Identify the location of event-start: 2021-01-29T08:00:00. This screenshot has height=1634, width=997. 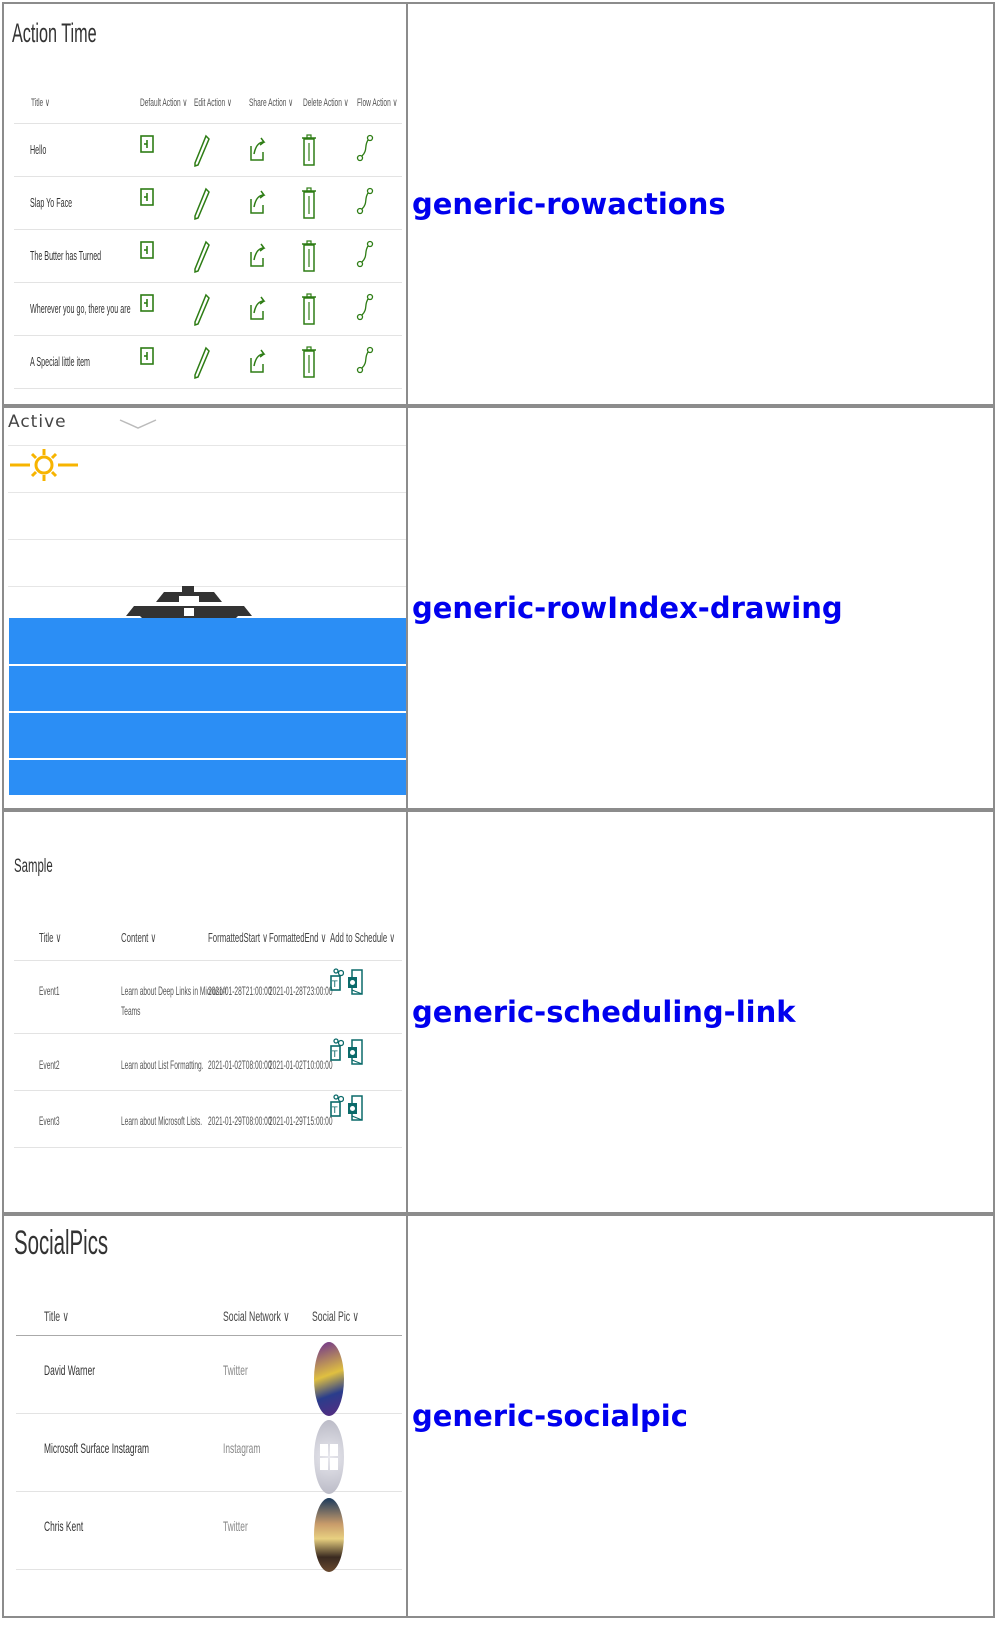
(240, 1121).